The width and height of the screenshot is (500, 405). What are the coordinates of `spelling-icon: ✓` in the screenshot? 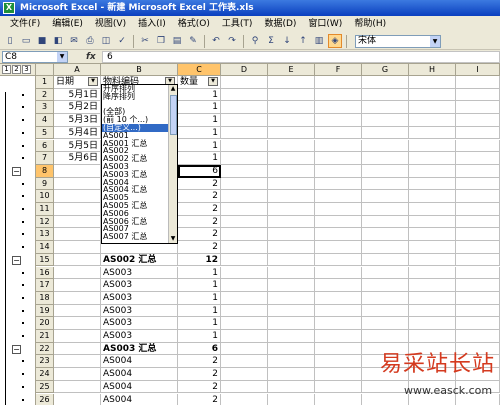 It's located at (122, 41).